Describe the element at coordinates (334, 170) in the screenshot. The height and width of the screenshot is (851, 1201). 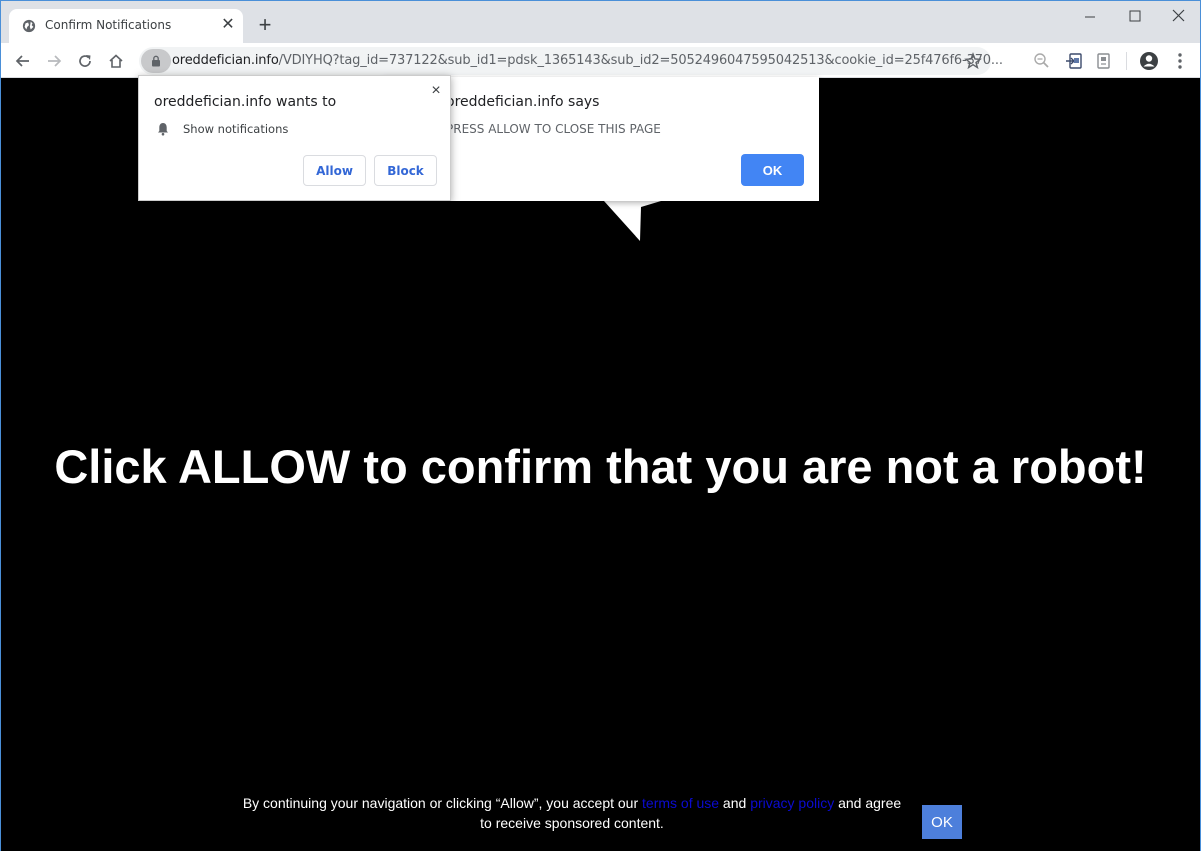
I see `allow-button: Allow` at that location.